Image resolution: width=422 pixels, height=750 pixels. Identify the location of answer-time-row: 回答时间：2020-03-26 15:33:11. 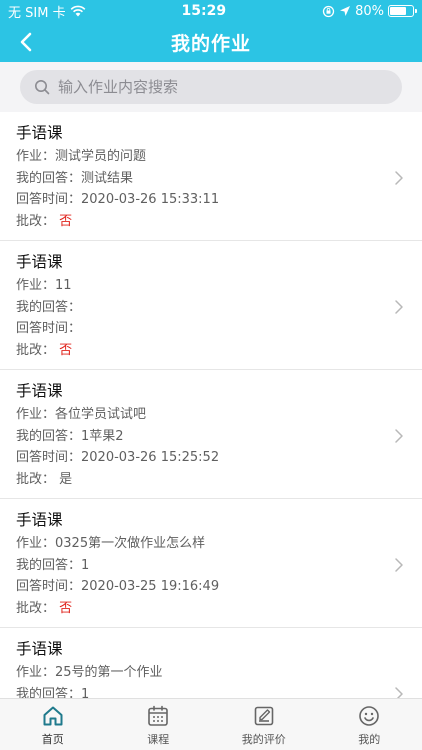
(211, 200).